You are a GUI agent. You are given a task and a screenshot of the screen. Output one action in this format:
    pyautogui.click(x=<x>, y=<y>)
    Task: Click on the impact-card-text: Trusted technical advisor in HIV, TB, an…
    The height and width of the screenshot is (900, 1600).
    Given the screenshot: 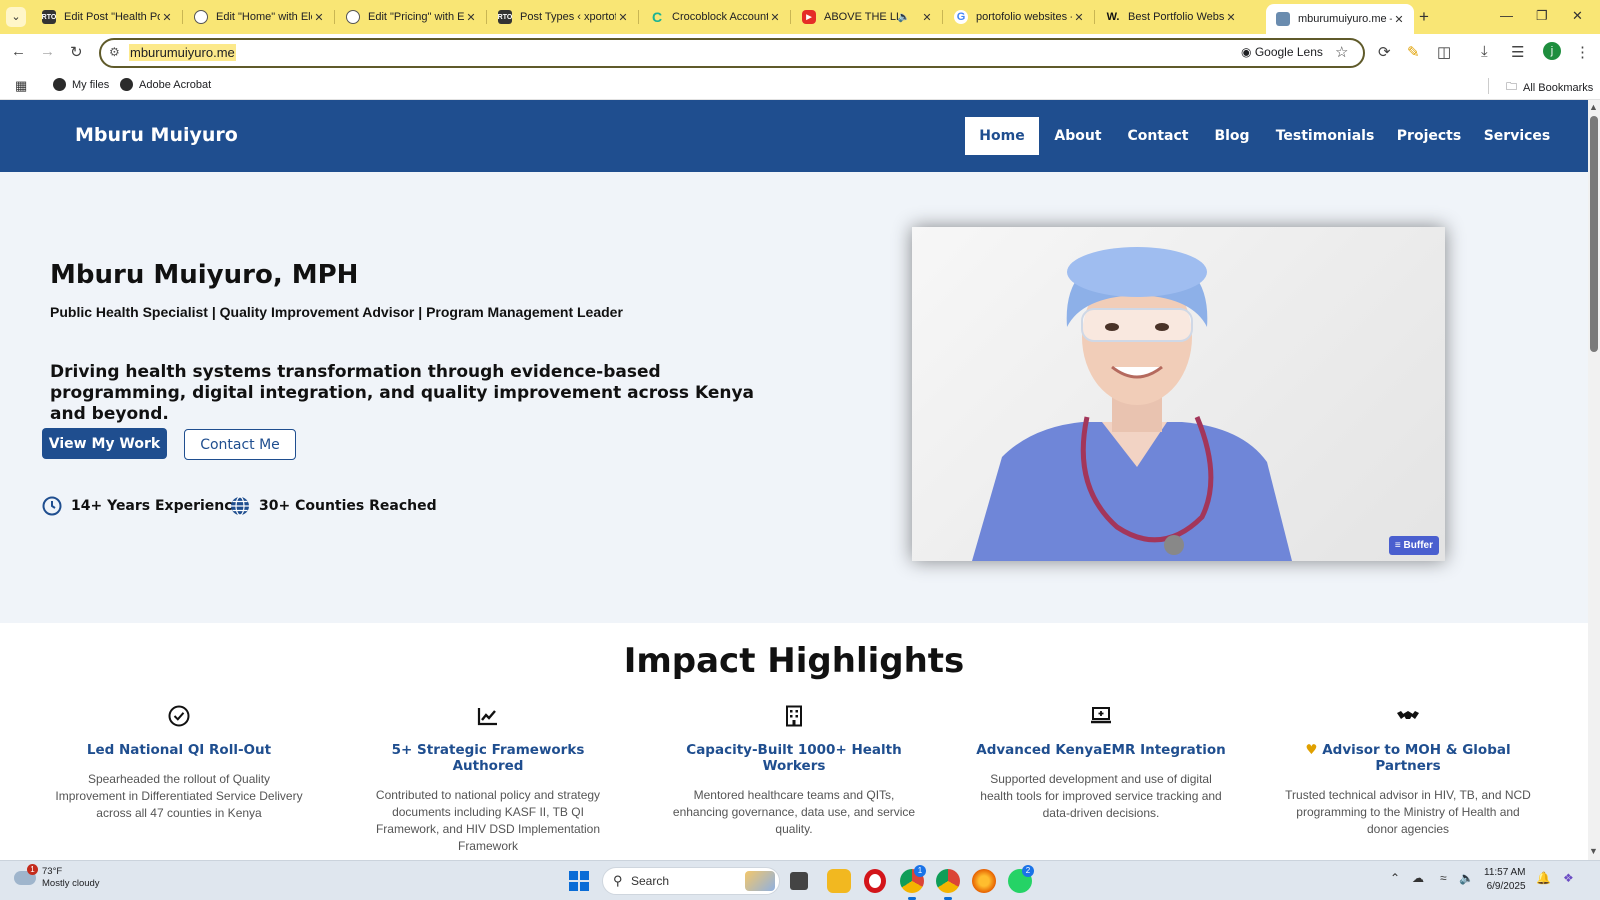 What is the action you would take?
    pyautogui.click(x=1408, y=812)
    